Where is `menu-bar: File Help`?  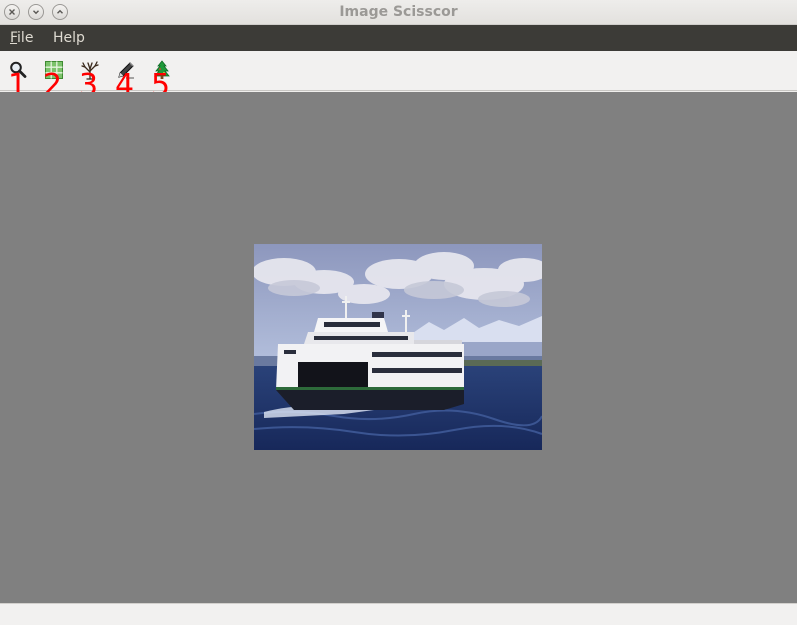 menu-bar: File Help is located at coordinates (398, 38).